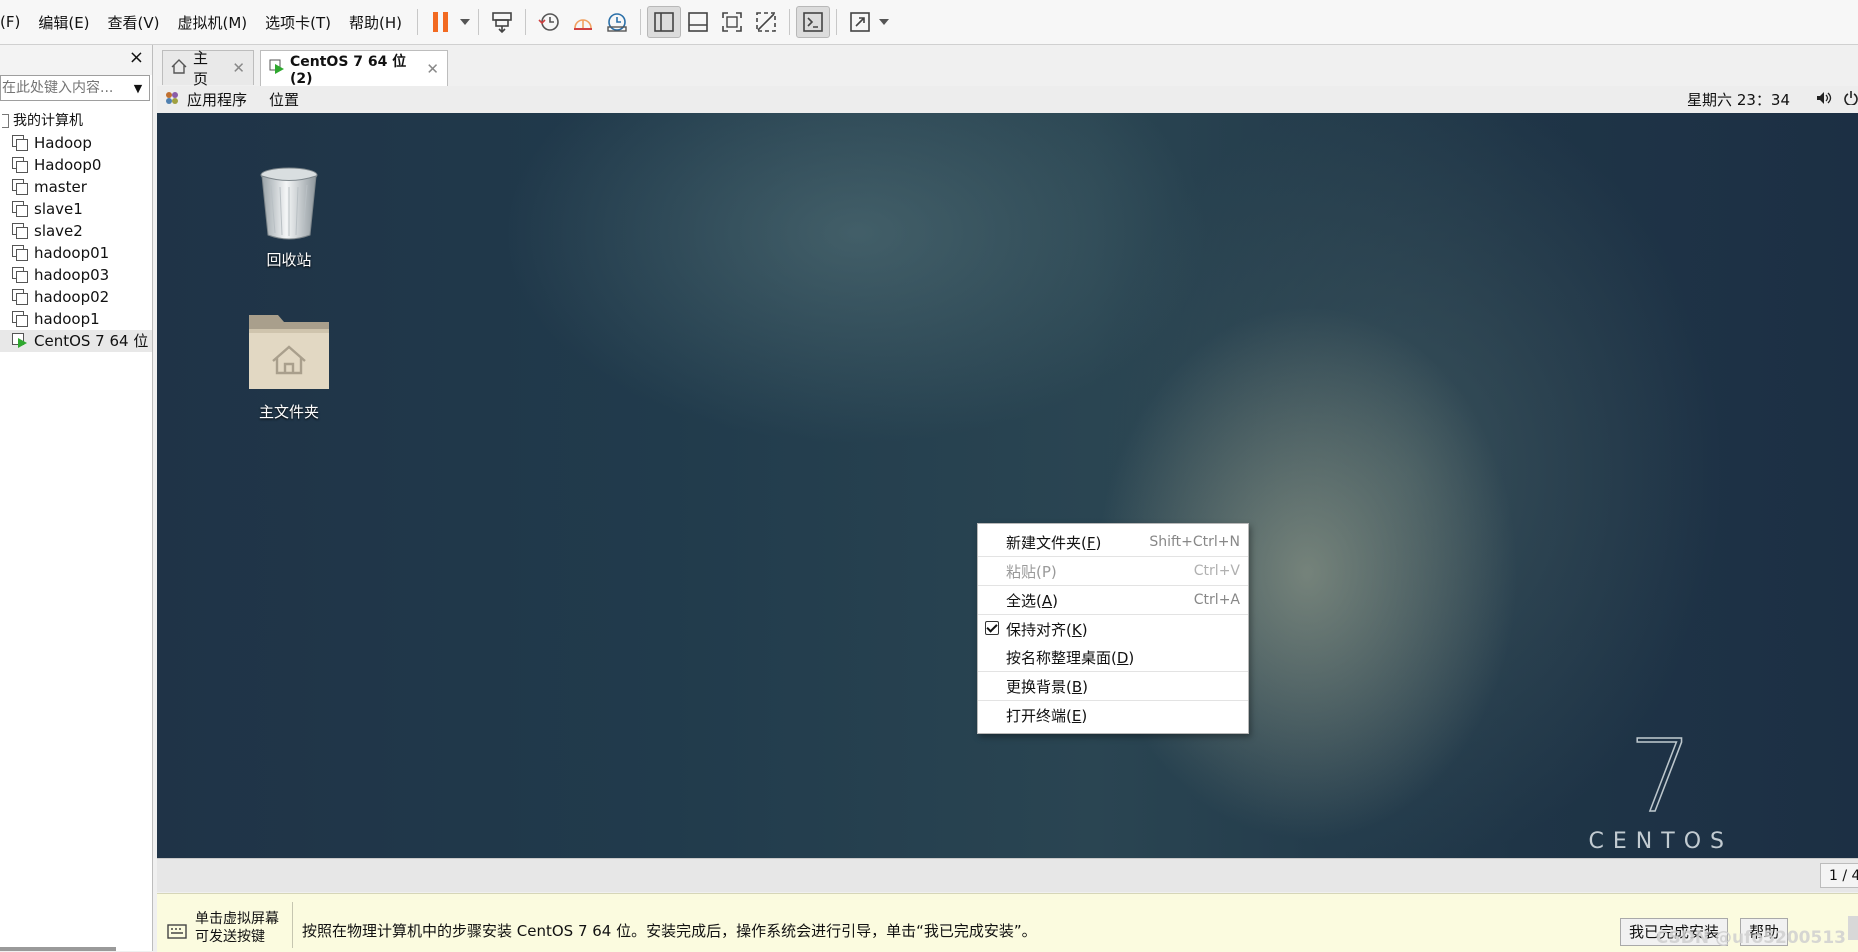 Image resolution: width=1858 pixels, height=952 pixels. Describe the element at coordinates (929, 22) in the screenshot. I see `menubar: (F) 编辑(E) 查看(V) 虚拟机(M) 选项卡(T) 帮助(H)` at that location.